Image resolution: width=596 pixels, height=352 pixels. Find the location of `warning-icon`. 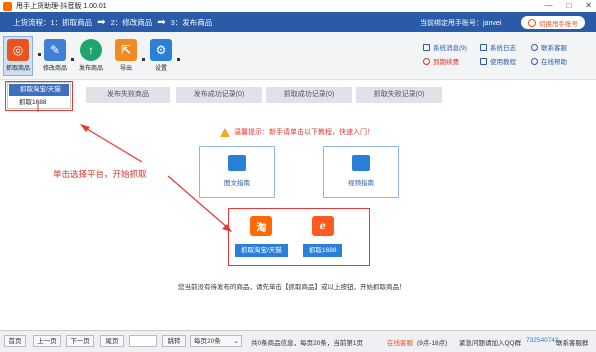

warning-icon is located at coordinates (225, 132).